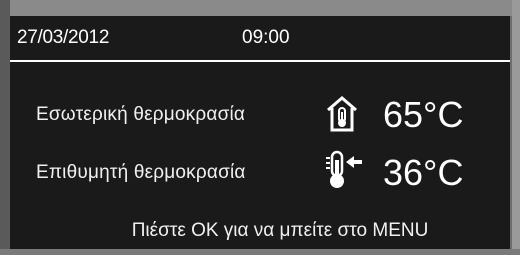 Image resolution: width=520 pixels, height=255 pixels. I want to click on desired-temp-value: 36°C, so click(423, 172).